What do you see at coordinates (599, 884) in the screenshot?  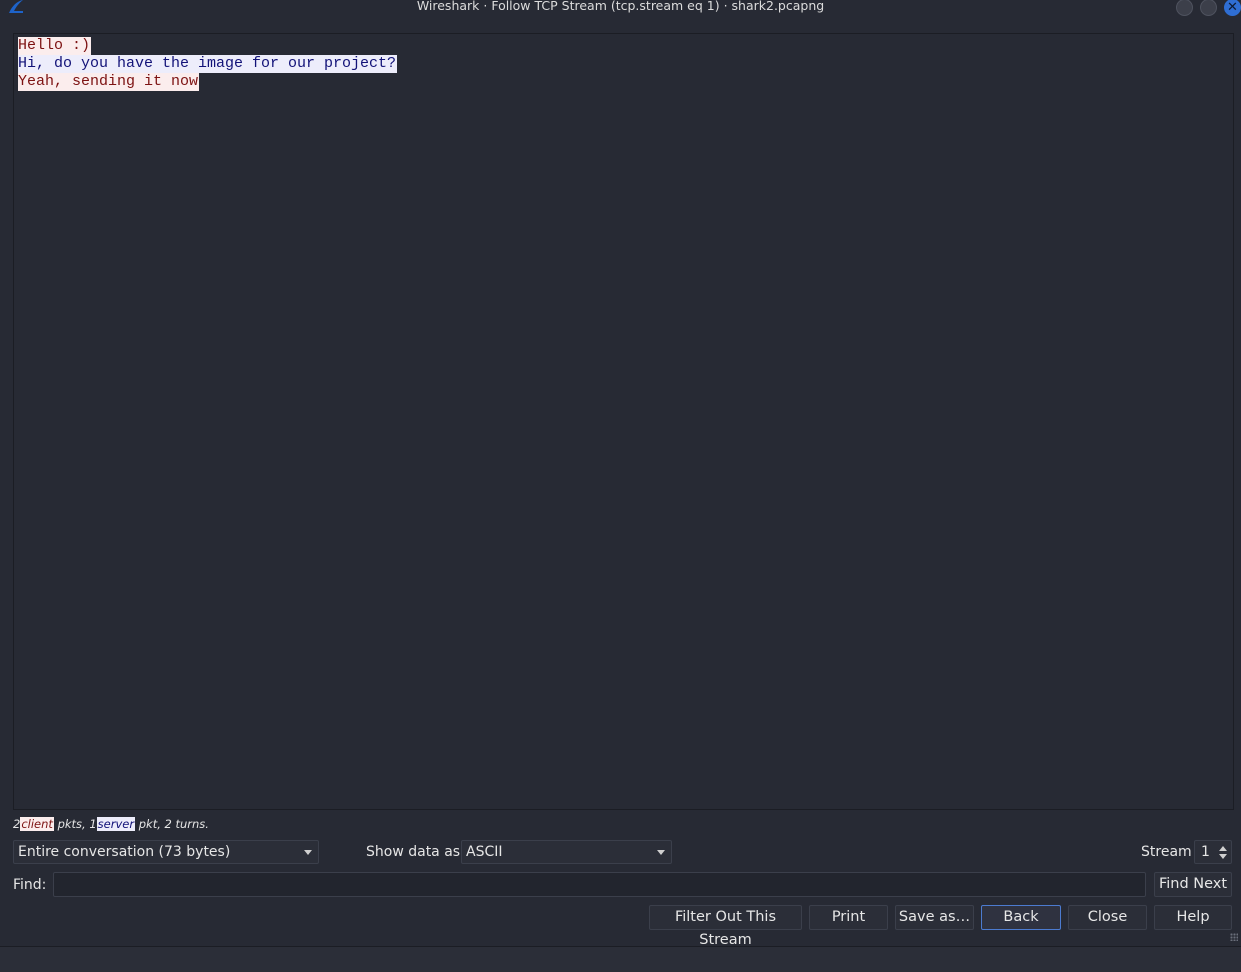 I see `find-input` at bounding box center [599, 884].